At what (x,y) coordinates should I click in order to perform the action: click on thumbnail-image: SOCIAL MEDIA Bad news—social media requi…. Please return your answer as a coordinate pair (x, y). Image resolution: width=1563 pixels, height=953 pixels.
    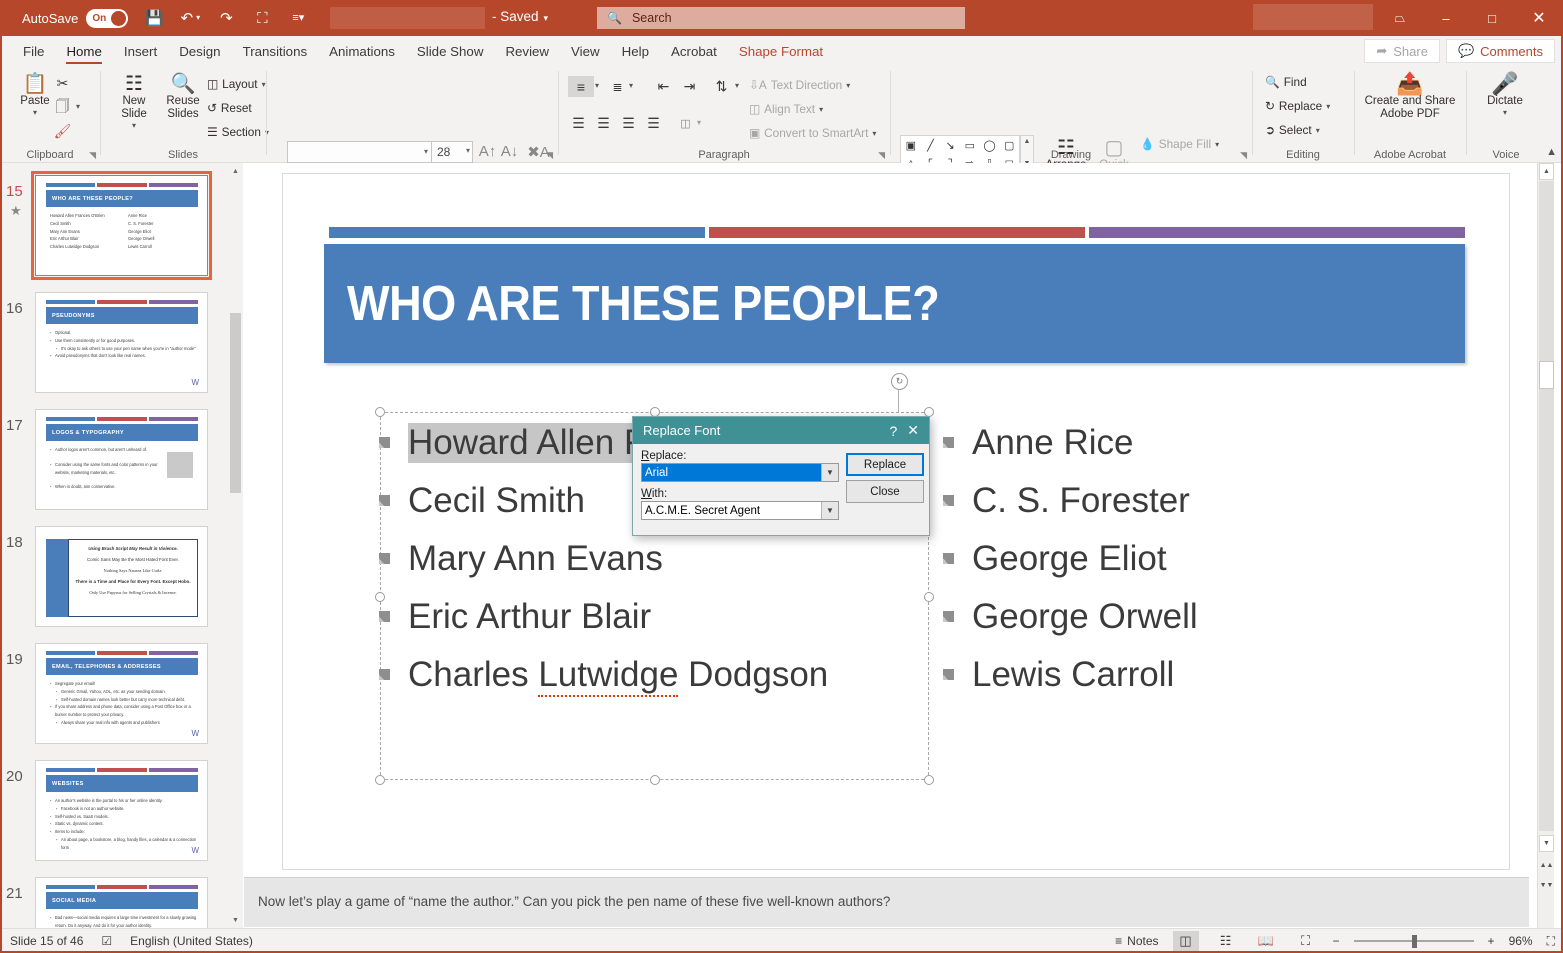
    Looking at the image, I should click on (121, 902).